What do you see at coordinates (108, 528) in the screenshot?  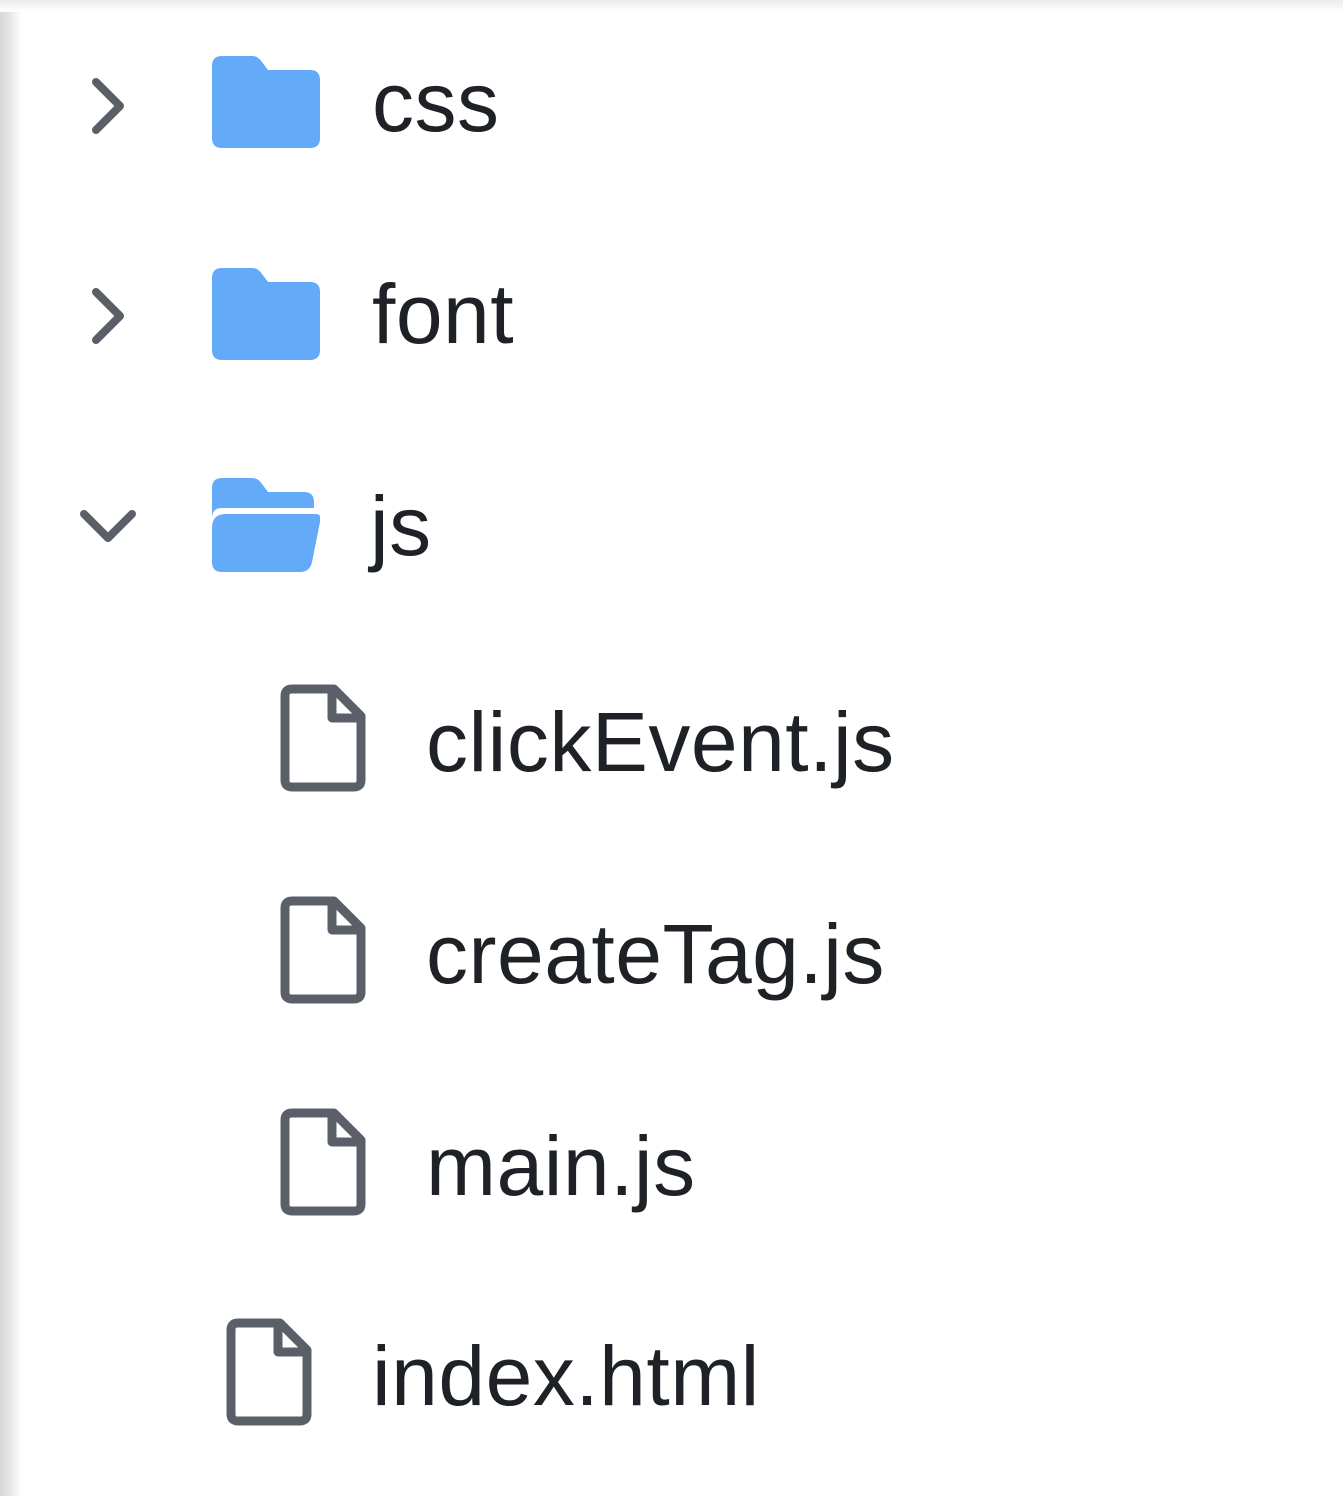 I see `chevron-down-icon` at bounding box center [108, 528].